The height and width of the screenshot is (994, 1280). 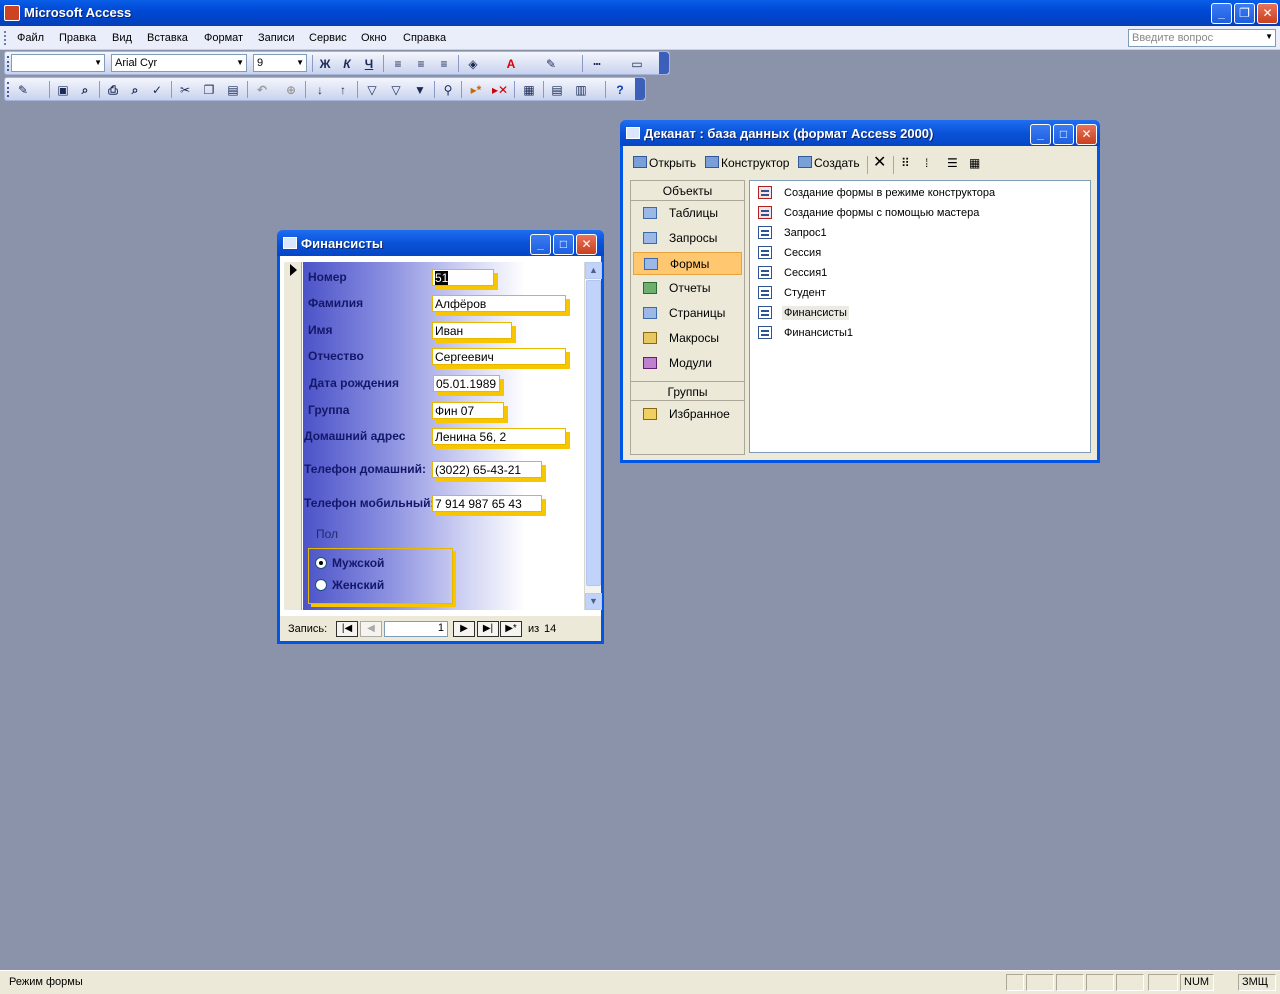 What do you see at coordinates (209, 90) in the screenshot?
I see `copy-icon: ❐` at bounding box center [209, 90].